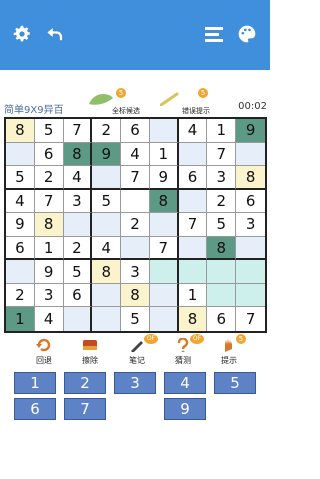  Describe the element at coordinates (229, 351) in the screenshot. I see `hint-button: 5 提示` at that location.